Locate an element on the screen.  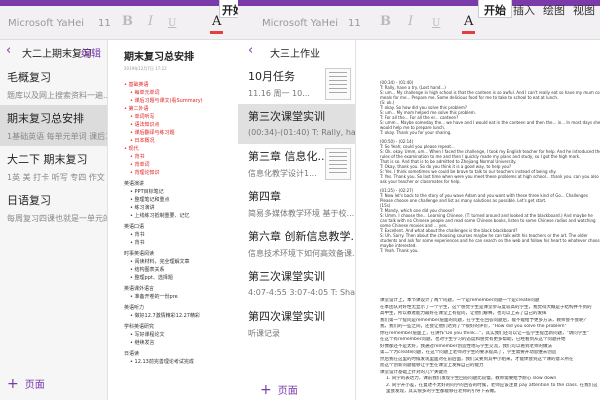
page-item-preview: 听课记录 is located at coordinates (264, 333).